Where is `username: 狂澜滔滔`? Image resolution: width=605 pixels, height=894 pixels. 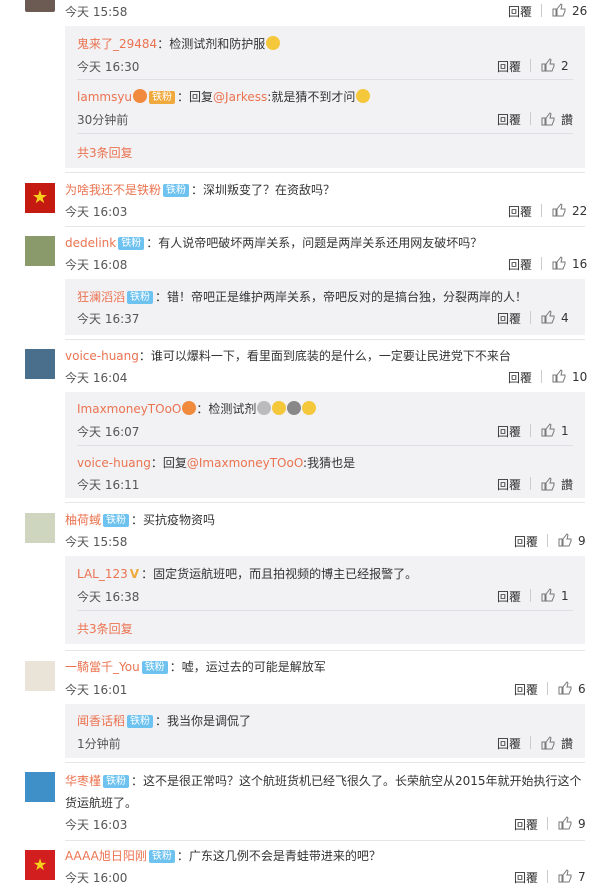
username: 狂澜滔滔 is located at coordinates (101, 297).